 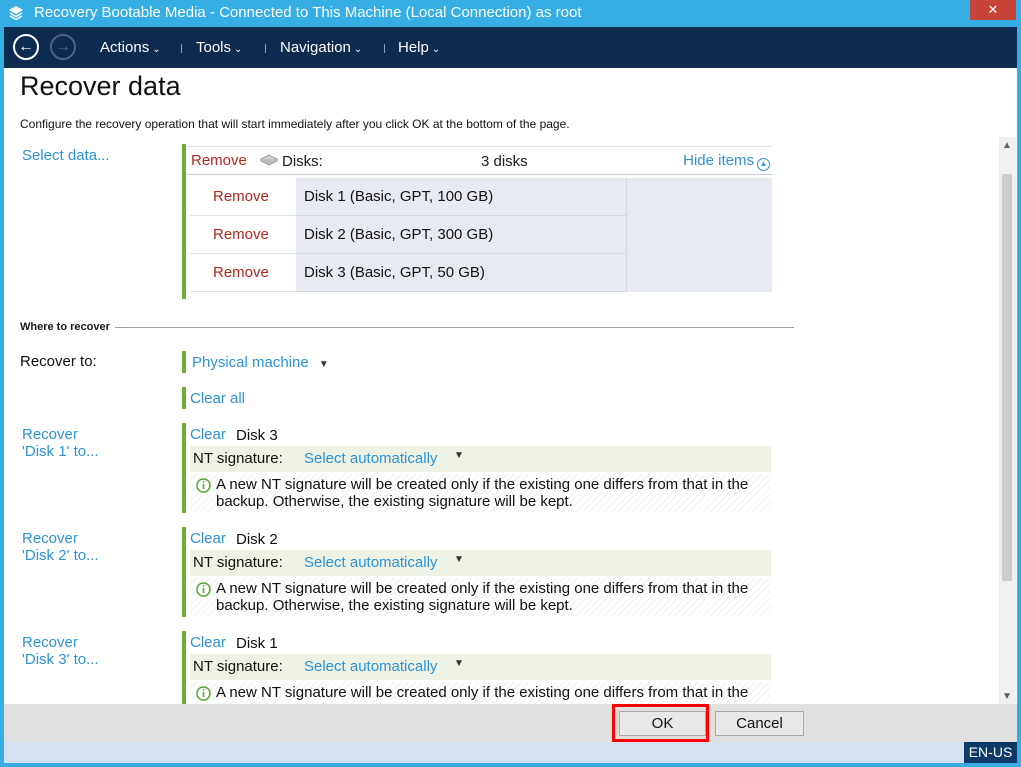 I want to click on mapping-target: Disk 1, so click(x=257, y=643).